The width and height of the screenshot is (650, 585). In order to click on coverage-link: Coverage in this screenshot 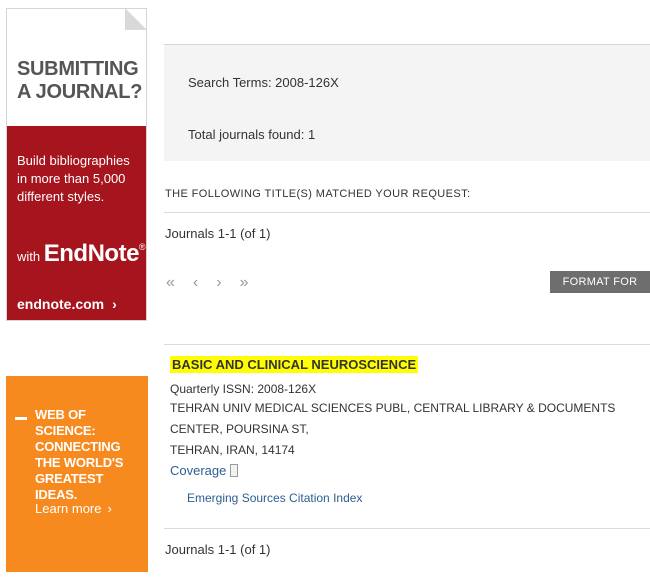, I will do `click(410, 470)`.